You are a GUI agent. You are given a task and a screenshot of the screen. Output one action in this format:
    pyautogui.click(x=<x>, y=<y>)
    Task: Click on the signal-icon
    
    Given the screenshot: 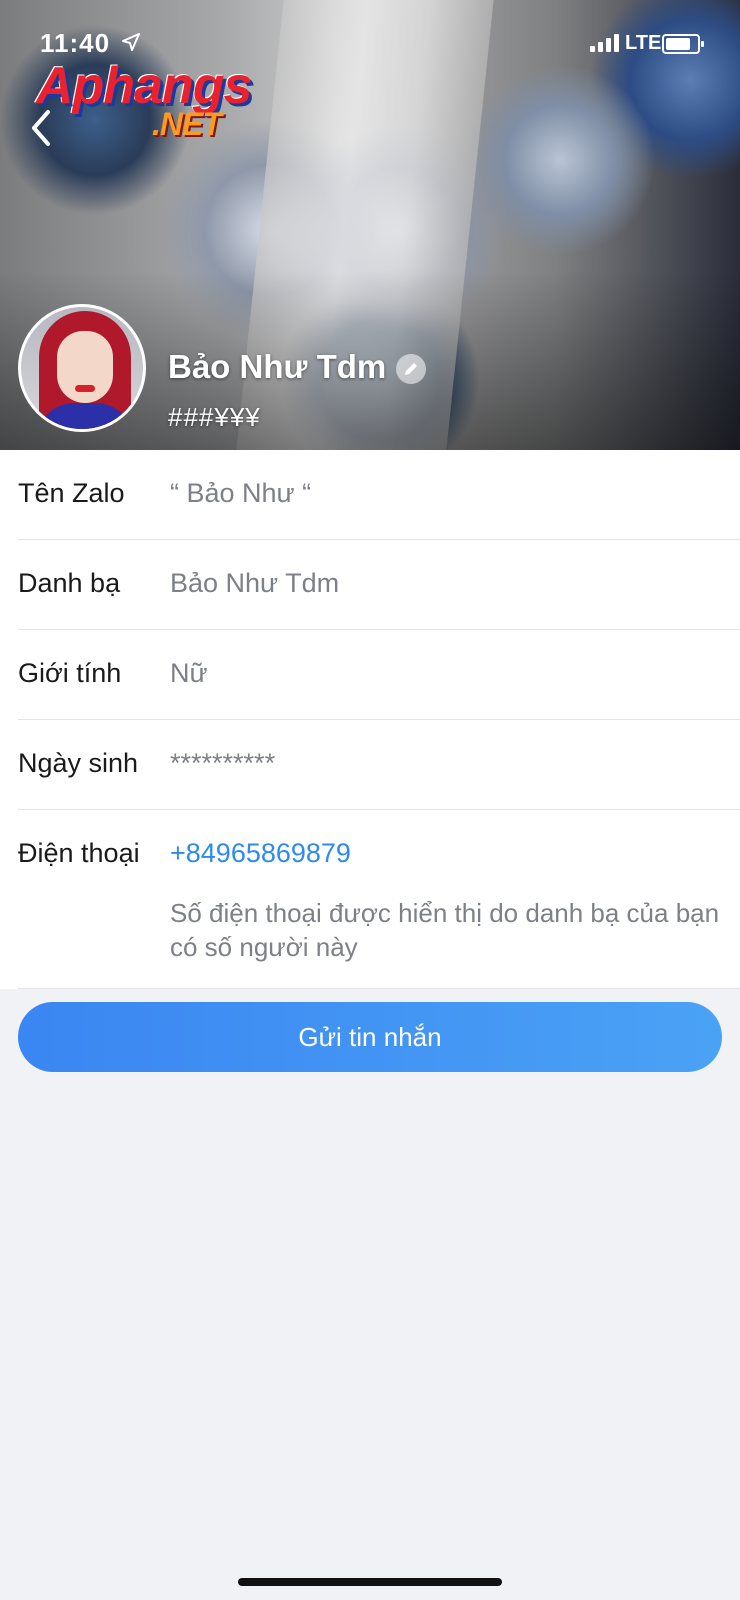 What is the action you would take?
    pyautogui.click(x=604, y=43)
    